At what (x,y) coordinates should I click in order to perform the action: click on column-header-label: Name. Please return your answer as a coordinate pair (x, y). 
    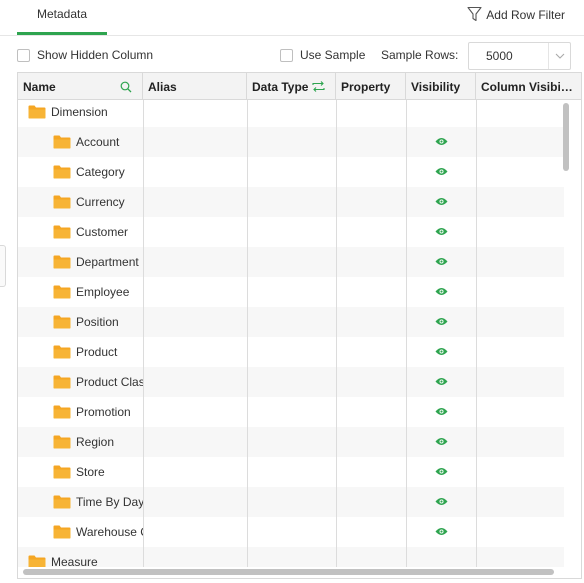
    Looking at the image, I should click on (39, 86).